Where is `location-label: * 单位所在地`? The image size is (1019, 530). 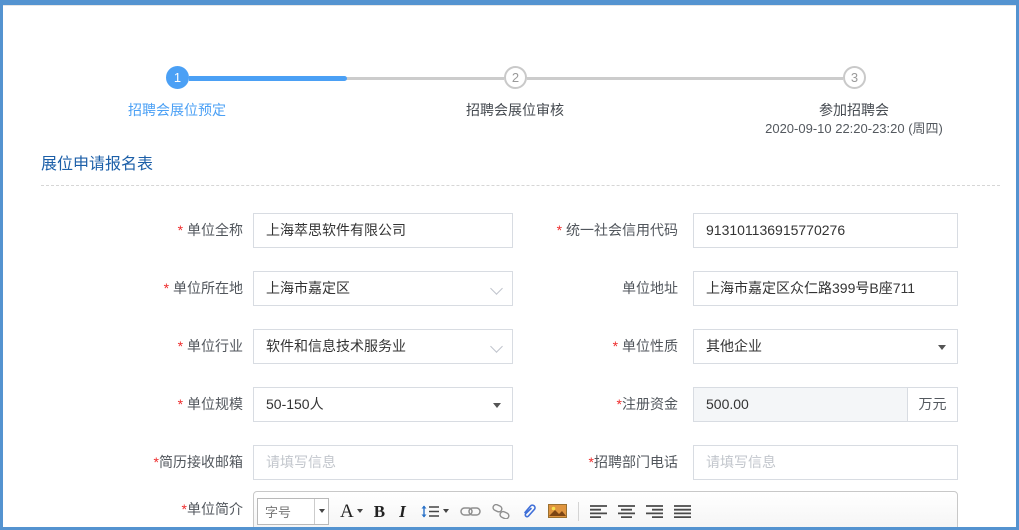 location-label: * 单位所在地 is located at coordinates (203, 288).